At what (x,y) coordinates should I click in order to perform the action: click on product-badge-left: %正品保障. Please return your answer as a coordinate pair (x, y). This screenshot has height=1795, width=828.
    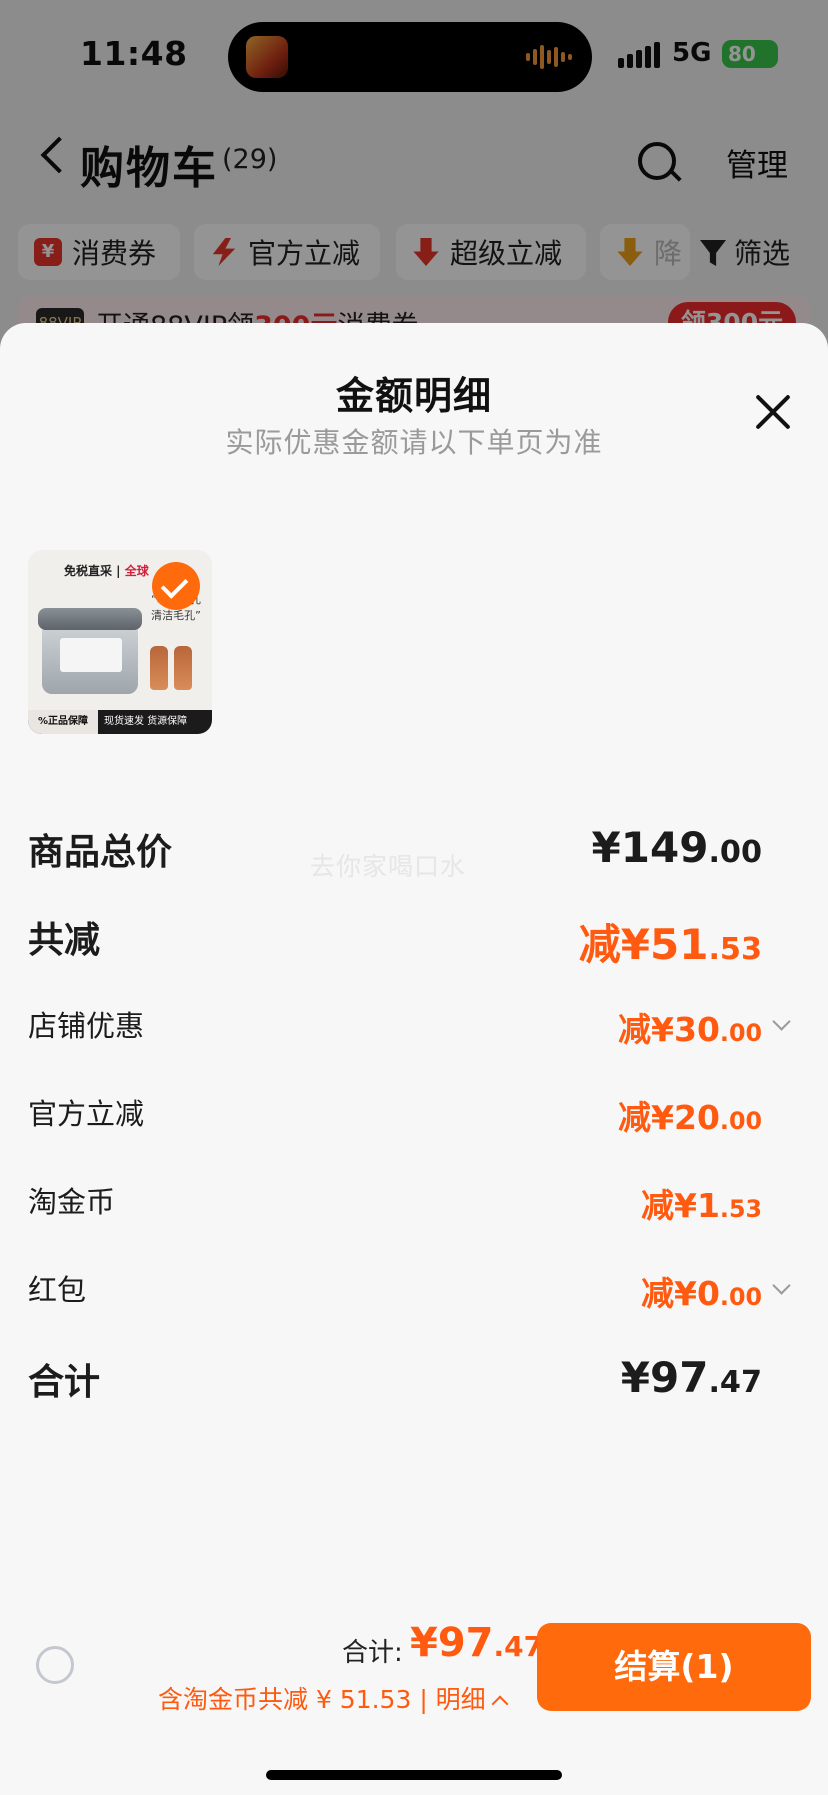
    Looking at the image, I should click on (63, 722).